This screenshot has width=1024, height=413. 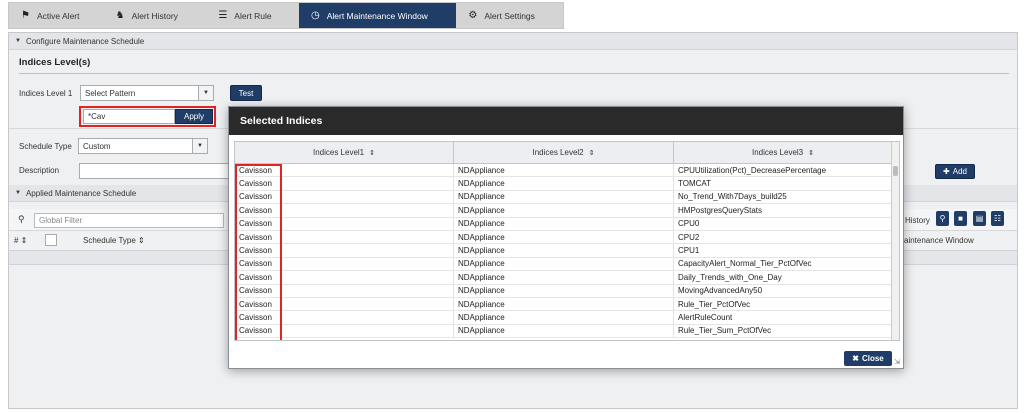 I want to click on tab-label: Alert Maintenance Window, so click(x=377, y=15).